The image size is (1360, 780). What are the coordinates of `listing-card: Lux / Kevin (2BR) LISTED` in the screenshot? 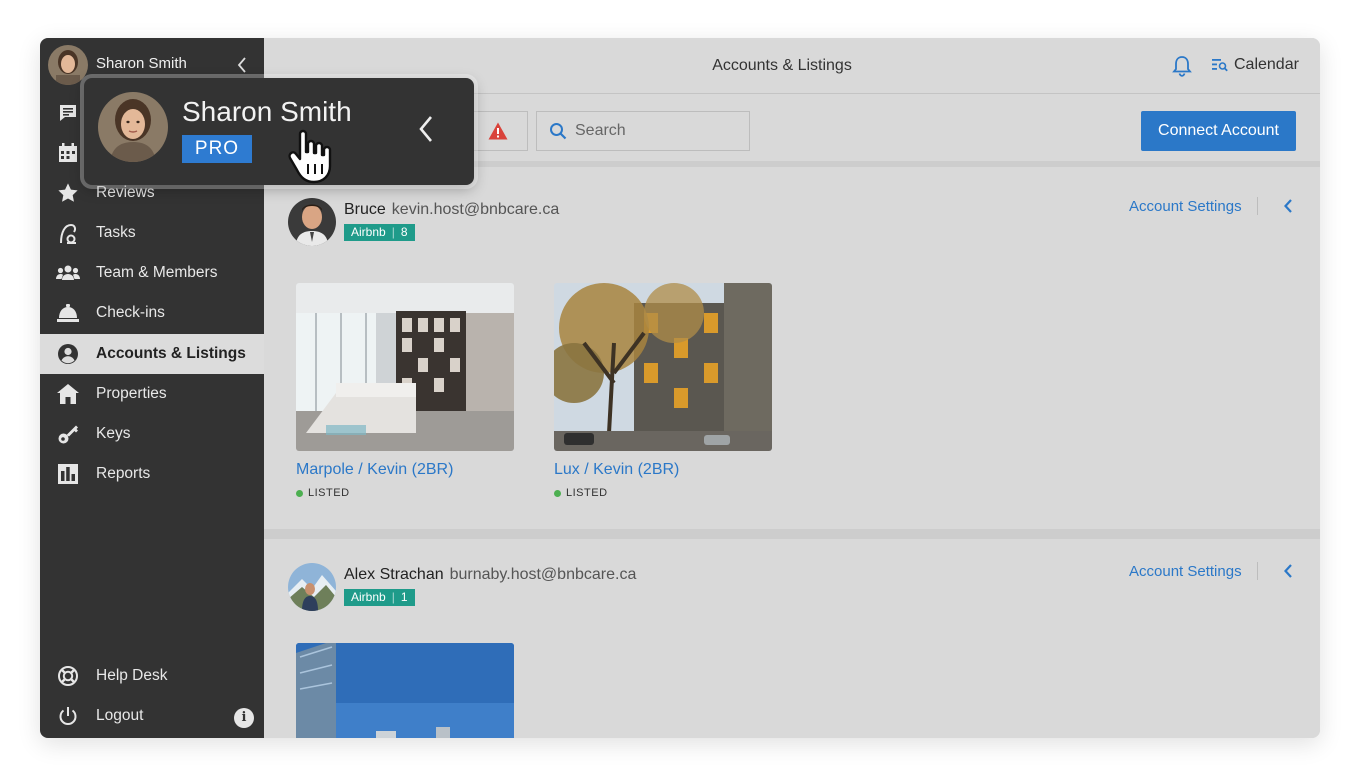 It's located at (663, 391).